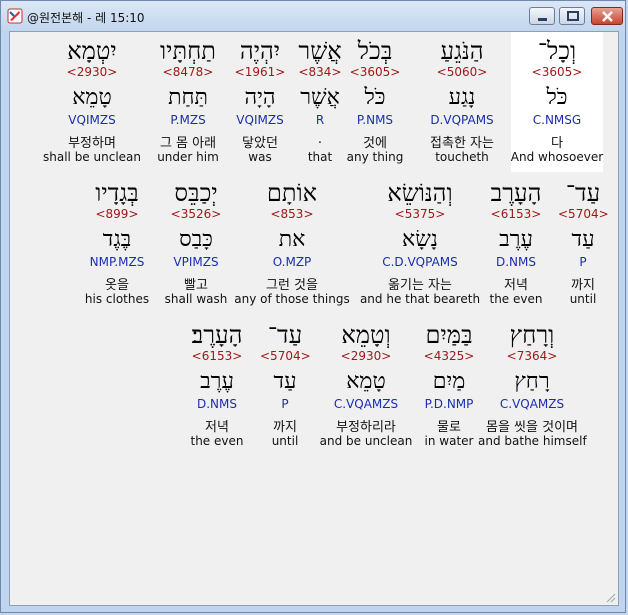 The width and height of the screenshot is (628, 615). Describe the element at coordinates (366, 381) in the screenshot. I see `lemma-word: טָמֵא` at that location.